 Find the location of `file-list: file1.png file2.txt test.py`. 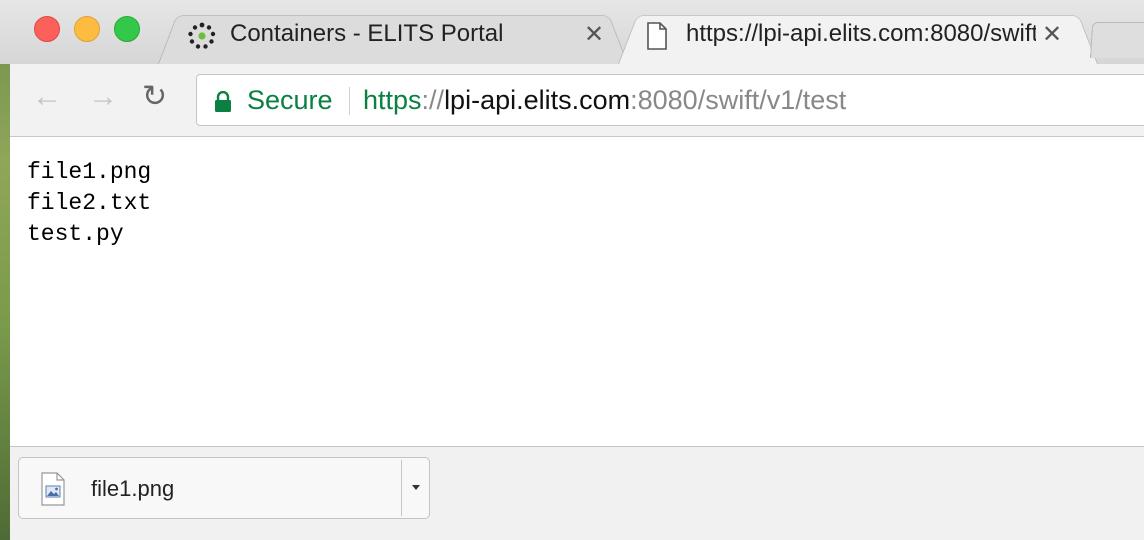

file-list: file1.png file2.txt test.py is located at coordinates (89, 203).